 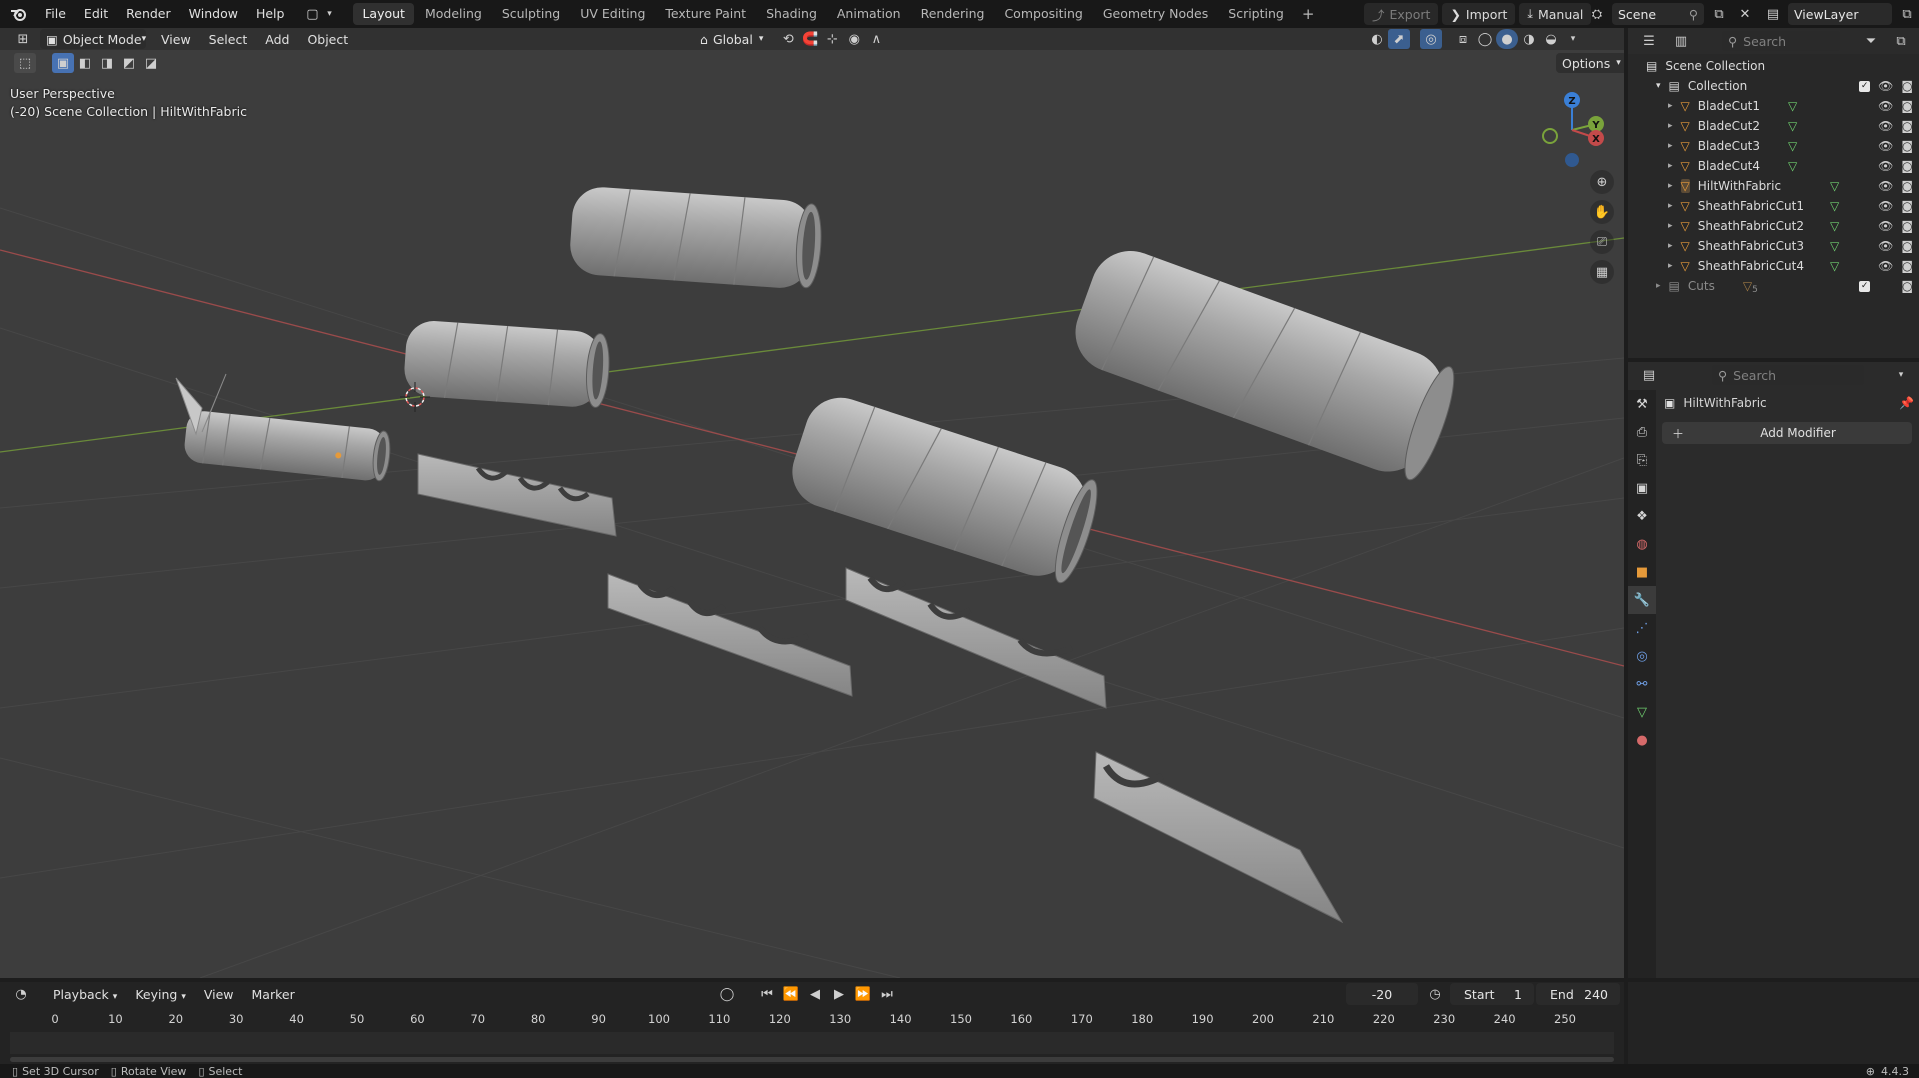 I want to click on new-collection-icon: ⧉, so click(x=1901, y=41).